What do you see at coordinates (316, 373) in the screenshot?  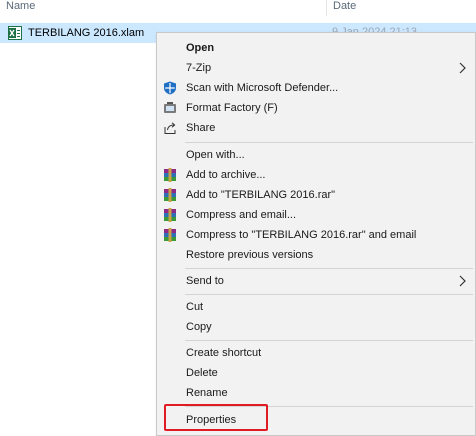 I see `menu-item-delete: Delete` at bounding box center [316, 373].